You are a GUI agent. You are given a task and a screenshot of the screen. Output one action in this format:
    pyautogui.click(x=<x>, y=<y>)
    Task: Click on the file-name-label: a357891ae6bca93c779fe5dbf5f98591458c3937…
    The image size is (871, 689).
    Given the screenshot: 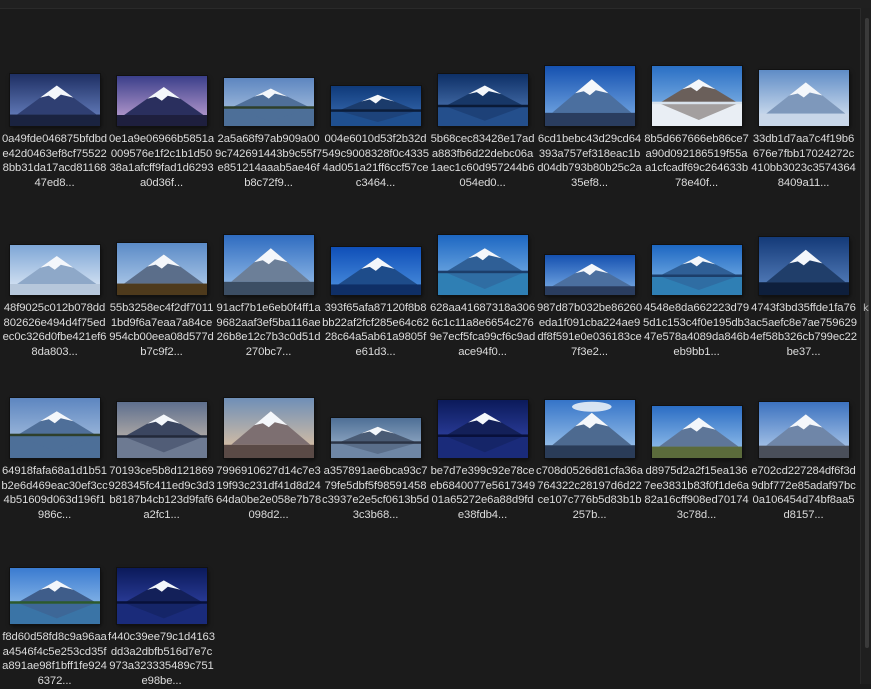 What is the action you would take?
    pyautogui.click(x=375, y=493)
    